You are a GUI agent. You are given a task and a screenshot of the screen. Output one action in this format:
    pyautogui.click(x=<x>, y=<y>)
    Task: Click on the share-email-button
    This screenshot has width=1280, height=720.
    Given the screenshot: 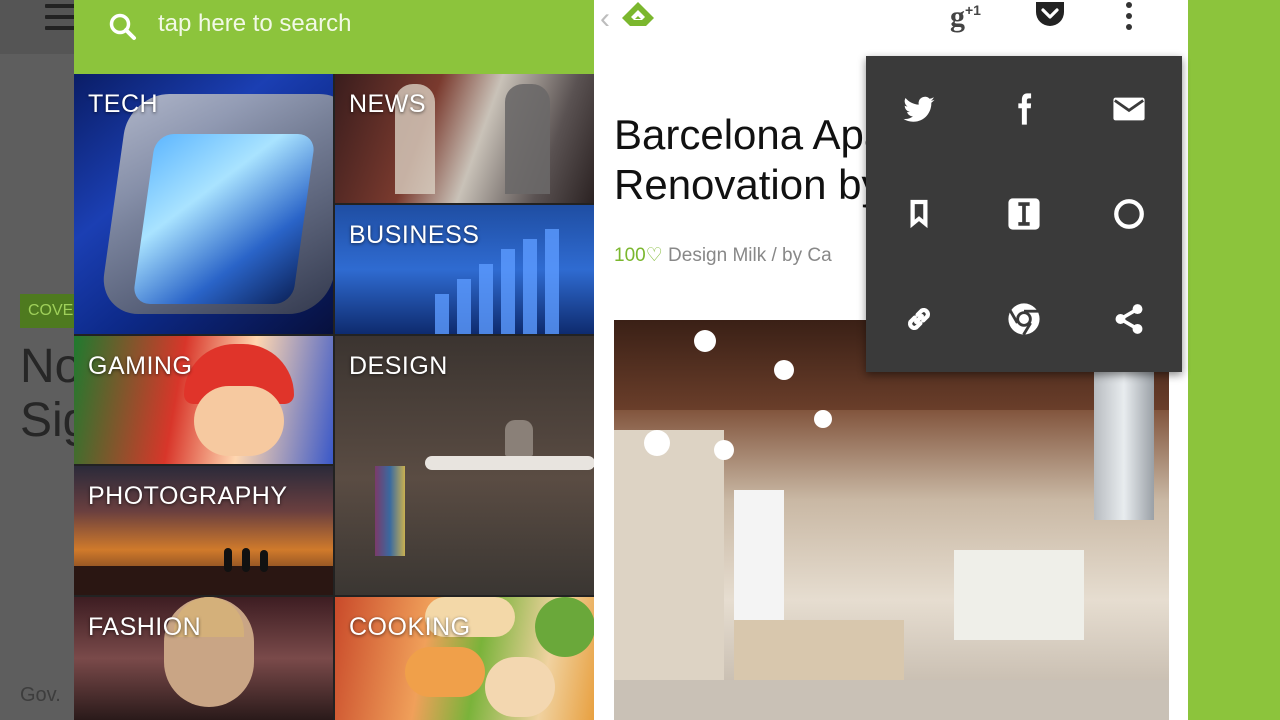 What is the action you would take?
    pyautogui.click(x=1128, y=108)
    